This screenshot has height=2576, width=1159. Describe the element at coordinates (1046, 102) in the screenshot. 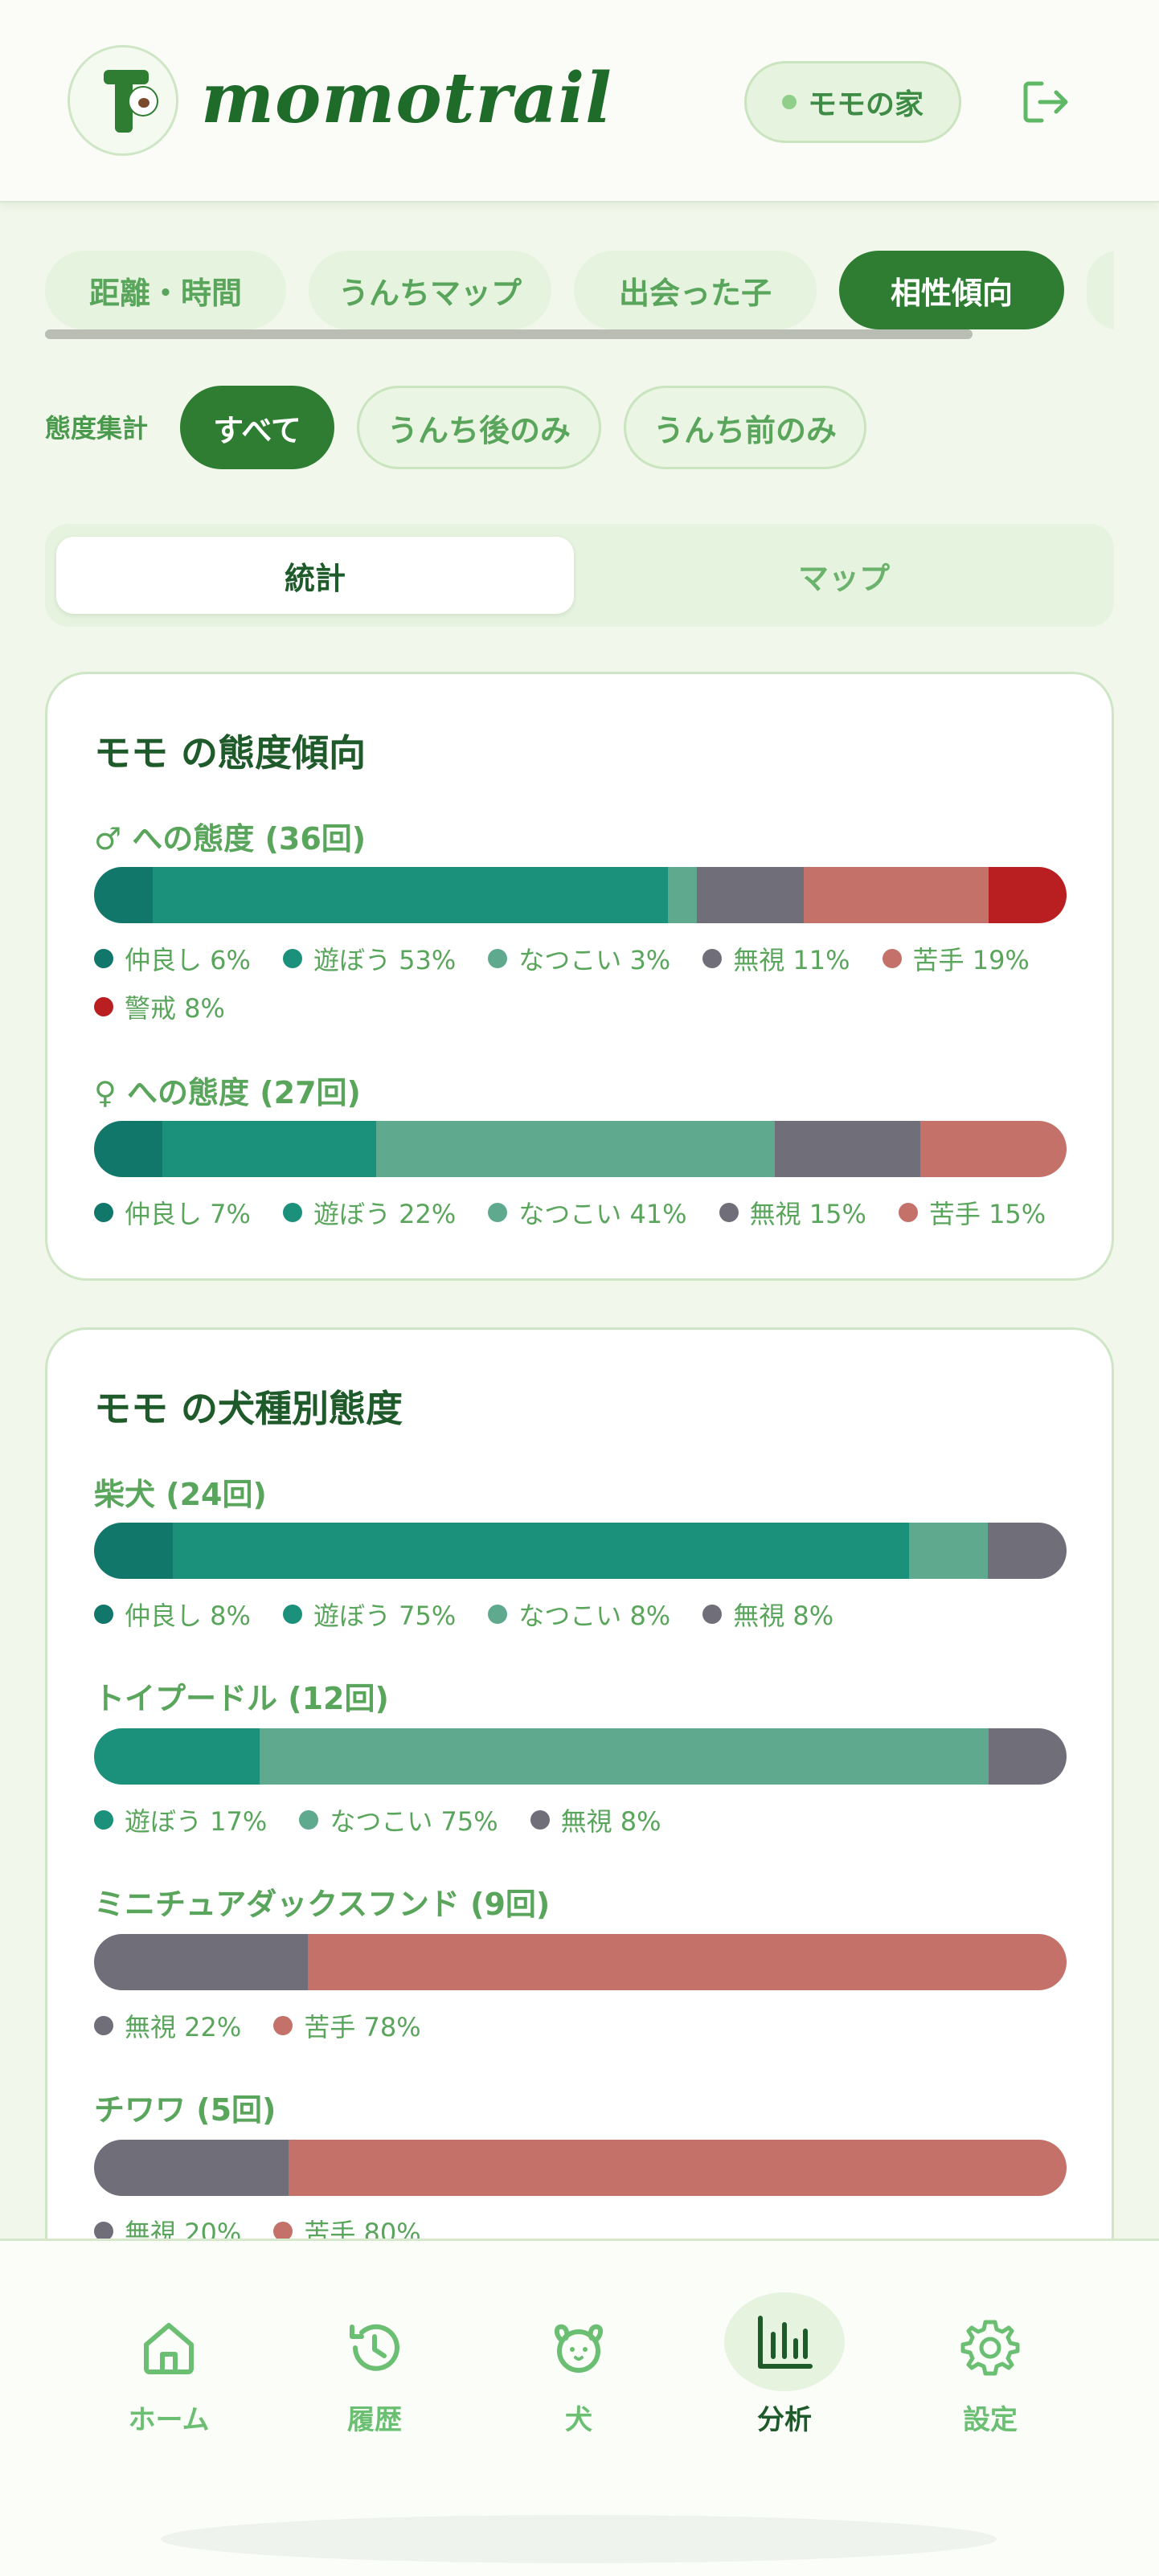

I see `logout-icon` at that location.